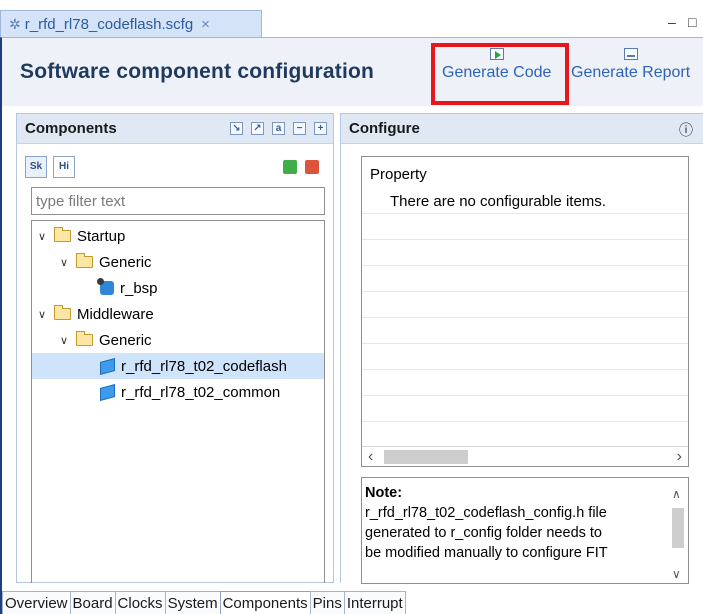 This screenshot has width=703, height=614. Describe the element at coordinates (257, 128) in the screenshot. I see `export-icon: ↗` at that location.